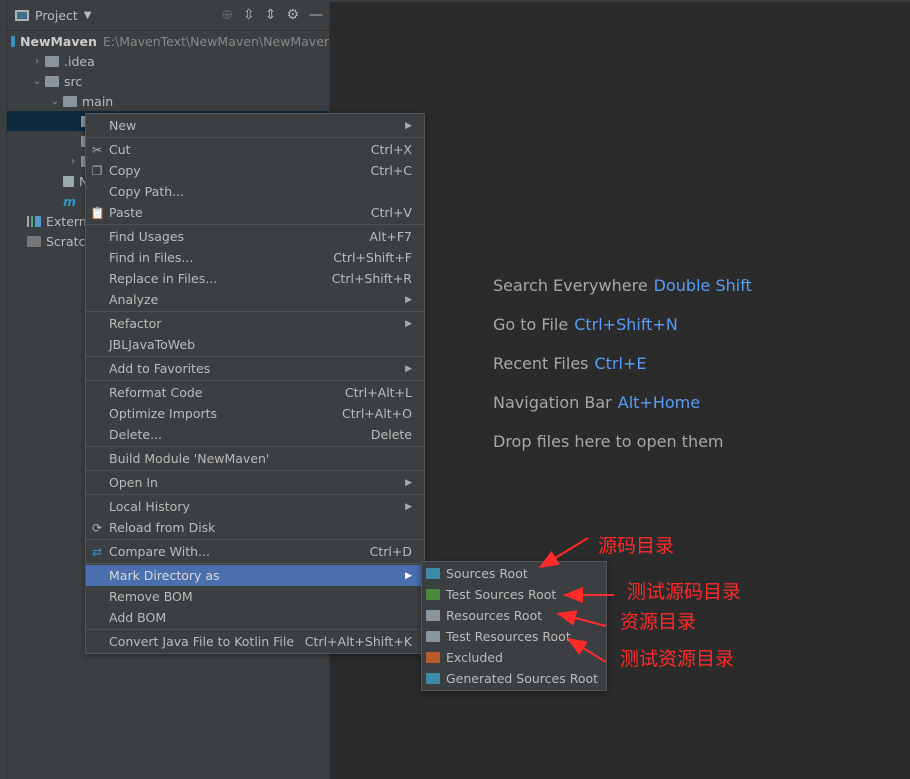  Describe the element at coordinates (576, 600) in the screenshot. I see `annotation-arrows` at that location.